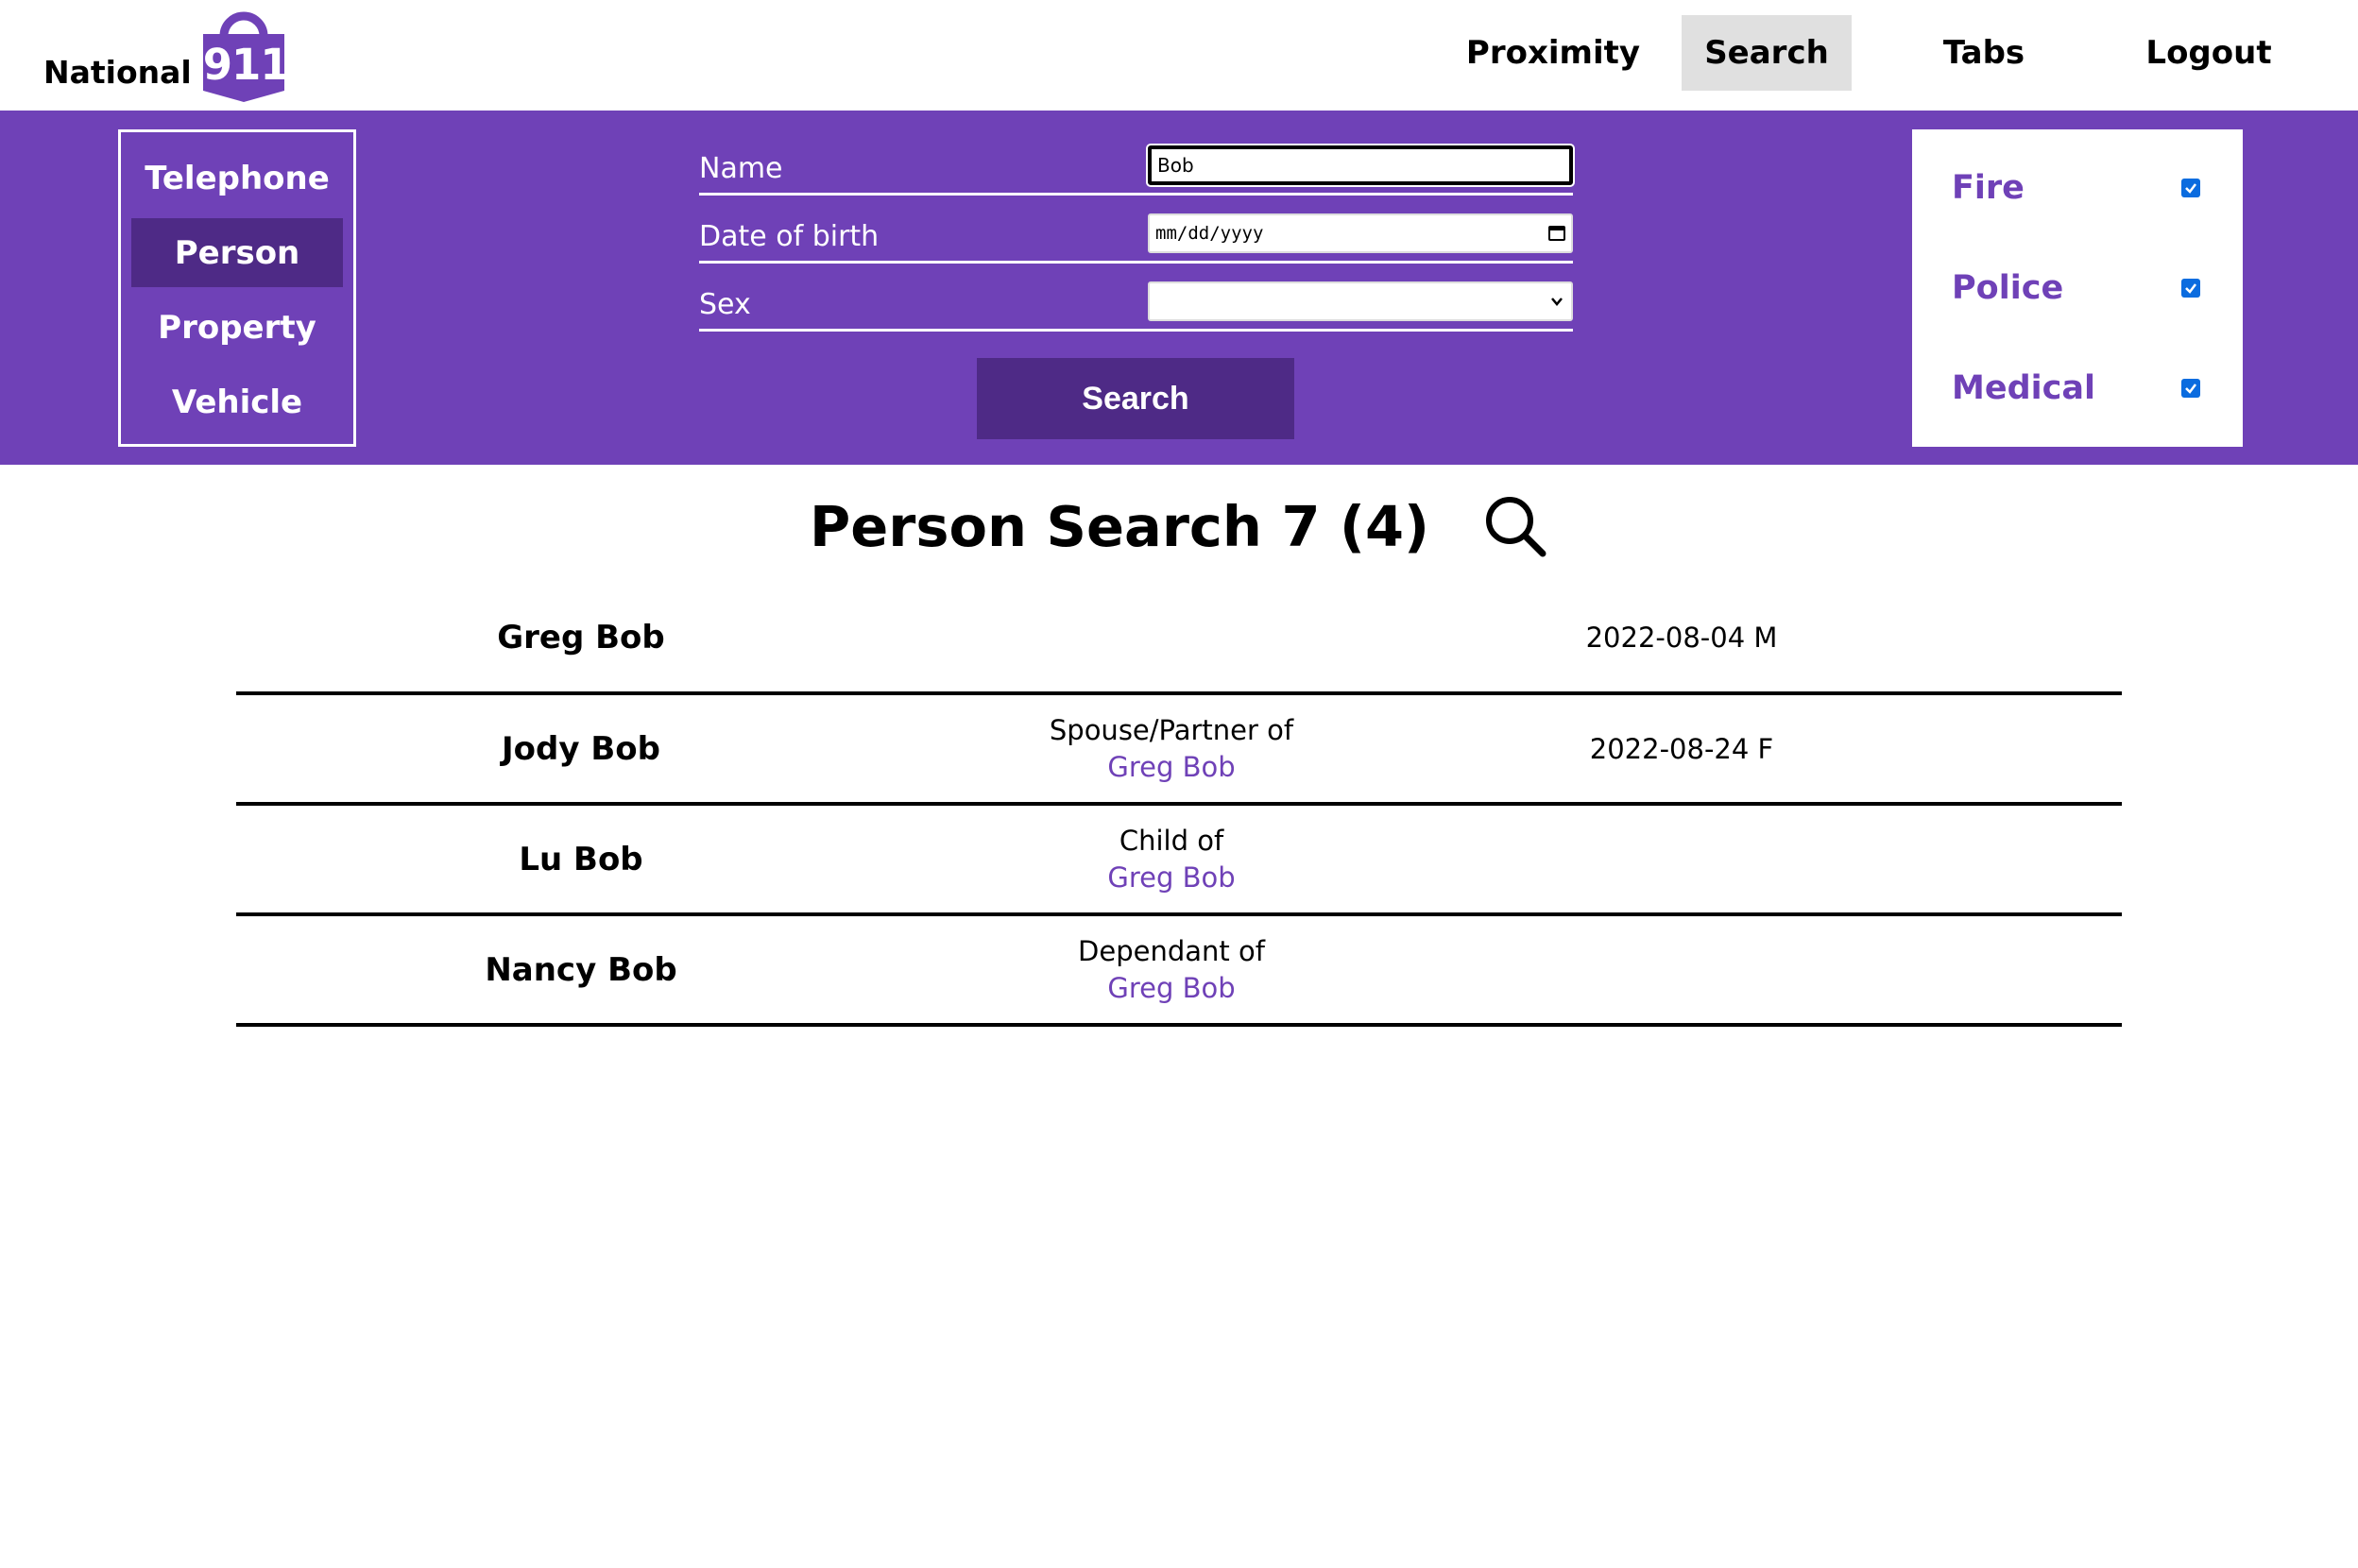 This screenshot has height=1568, width=2358. I want to click on result-relation: Dependant of Greg Bob, so click(1171, 969).